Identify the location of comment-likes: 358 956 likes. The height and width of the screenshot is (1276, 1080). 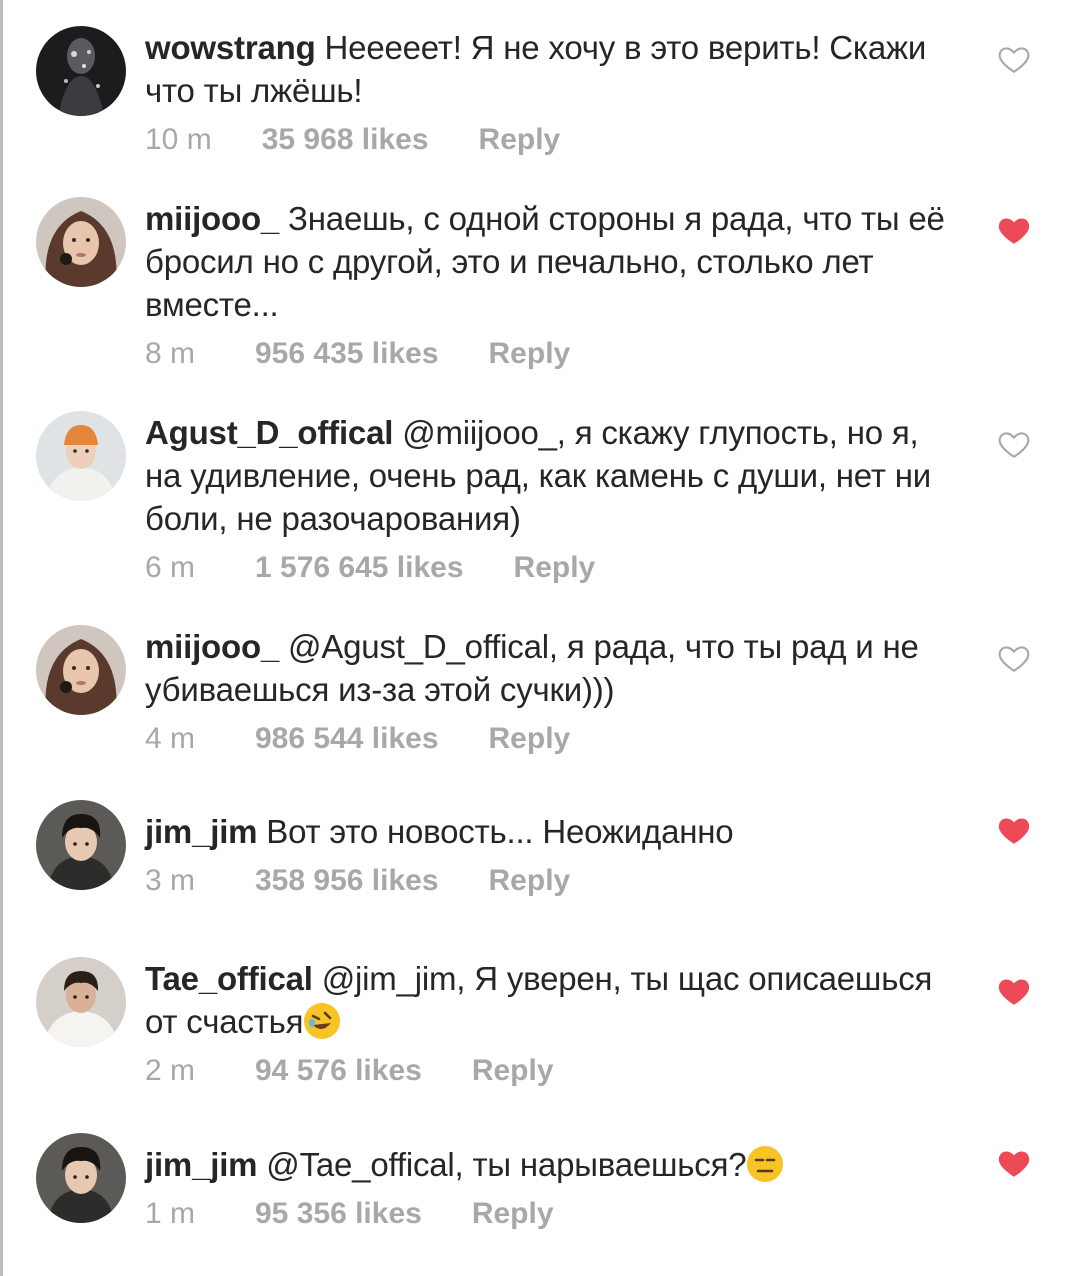
(347, 881).